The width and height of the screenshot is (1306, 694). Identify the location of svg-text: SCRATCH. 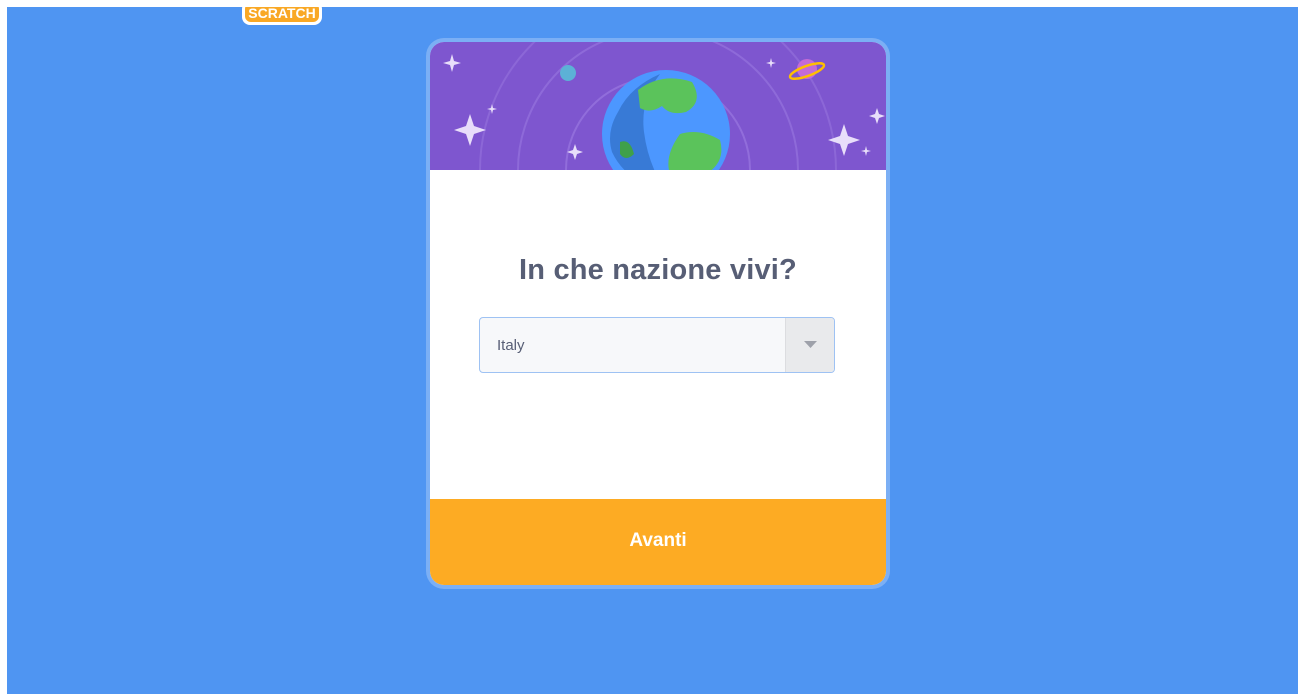
(281, 14).